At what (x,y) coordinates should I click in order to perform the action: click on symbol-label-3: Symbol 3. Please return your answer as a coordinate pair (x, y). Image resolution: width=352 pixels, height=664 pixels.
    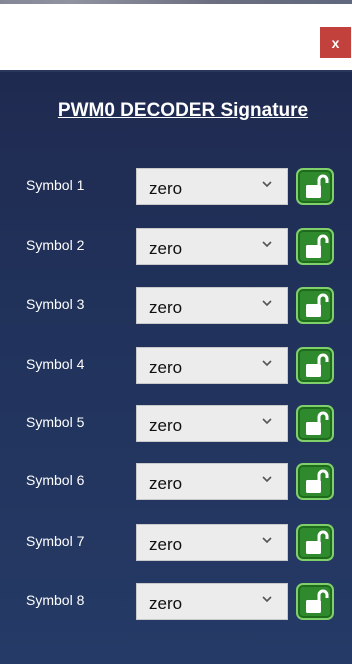
    Looking at the image, I should click on (55, 304).